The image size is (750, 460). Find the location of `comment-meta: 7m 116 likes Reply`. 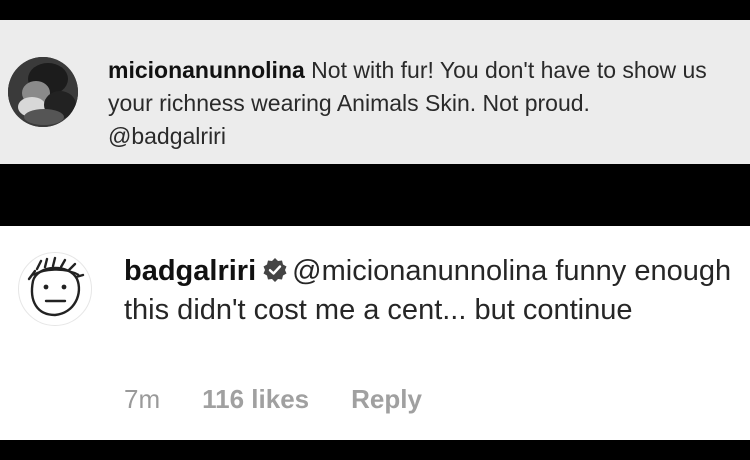

comment-meta: 7m 116 likes Reply is located at coordinates (294, 399).